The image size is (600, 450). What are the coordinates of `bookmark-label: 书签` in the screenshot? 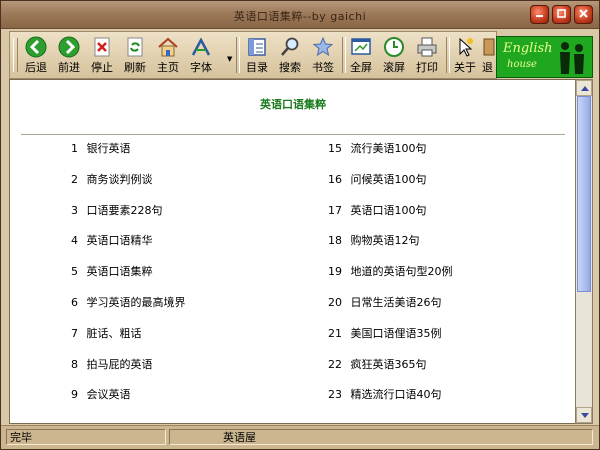 It's located at (323, 67).